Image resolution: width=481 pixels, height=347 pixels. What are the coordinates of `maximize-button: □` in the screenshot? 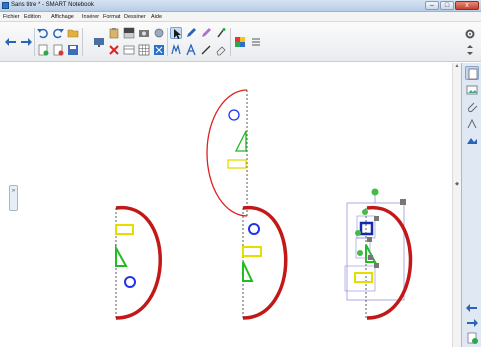 It's located at (447, 5).